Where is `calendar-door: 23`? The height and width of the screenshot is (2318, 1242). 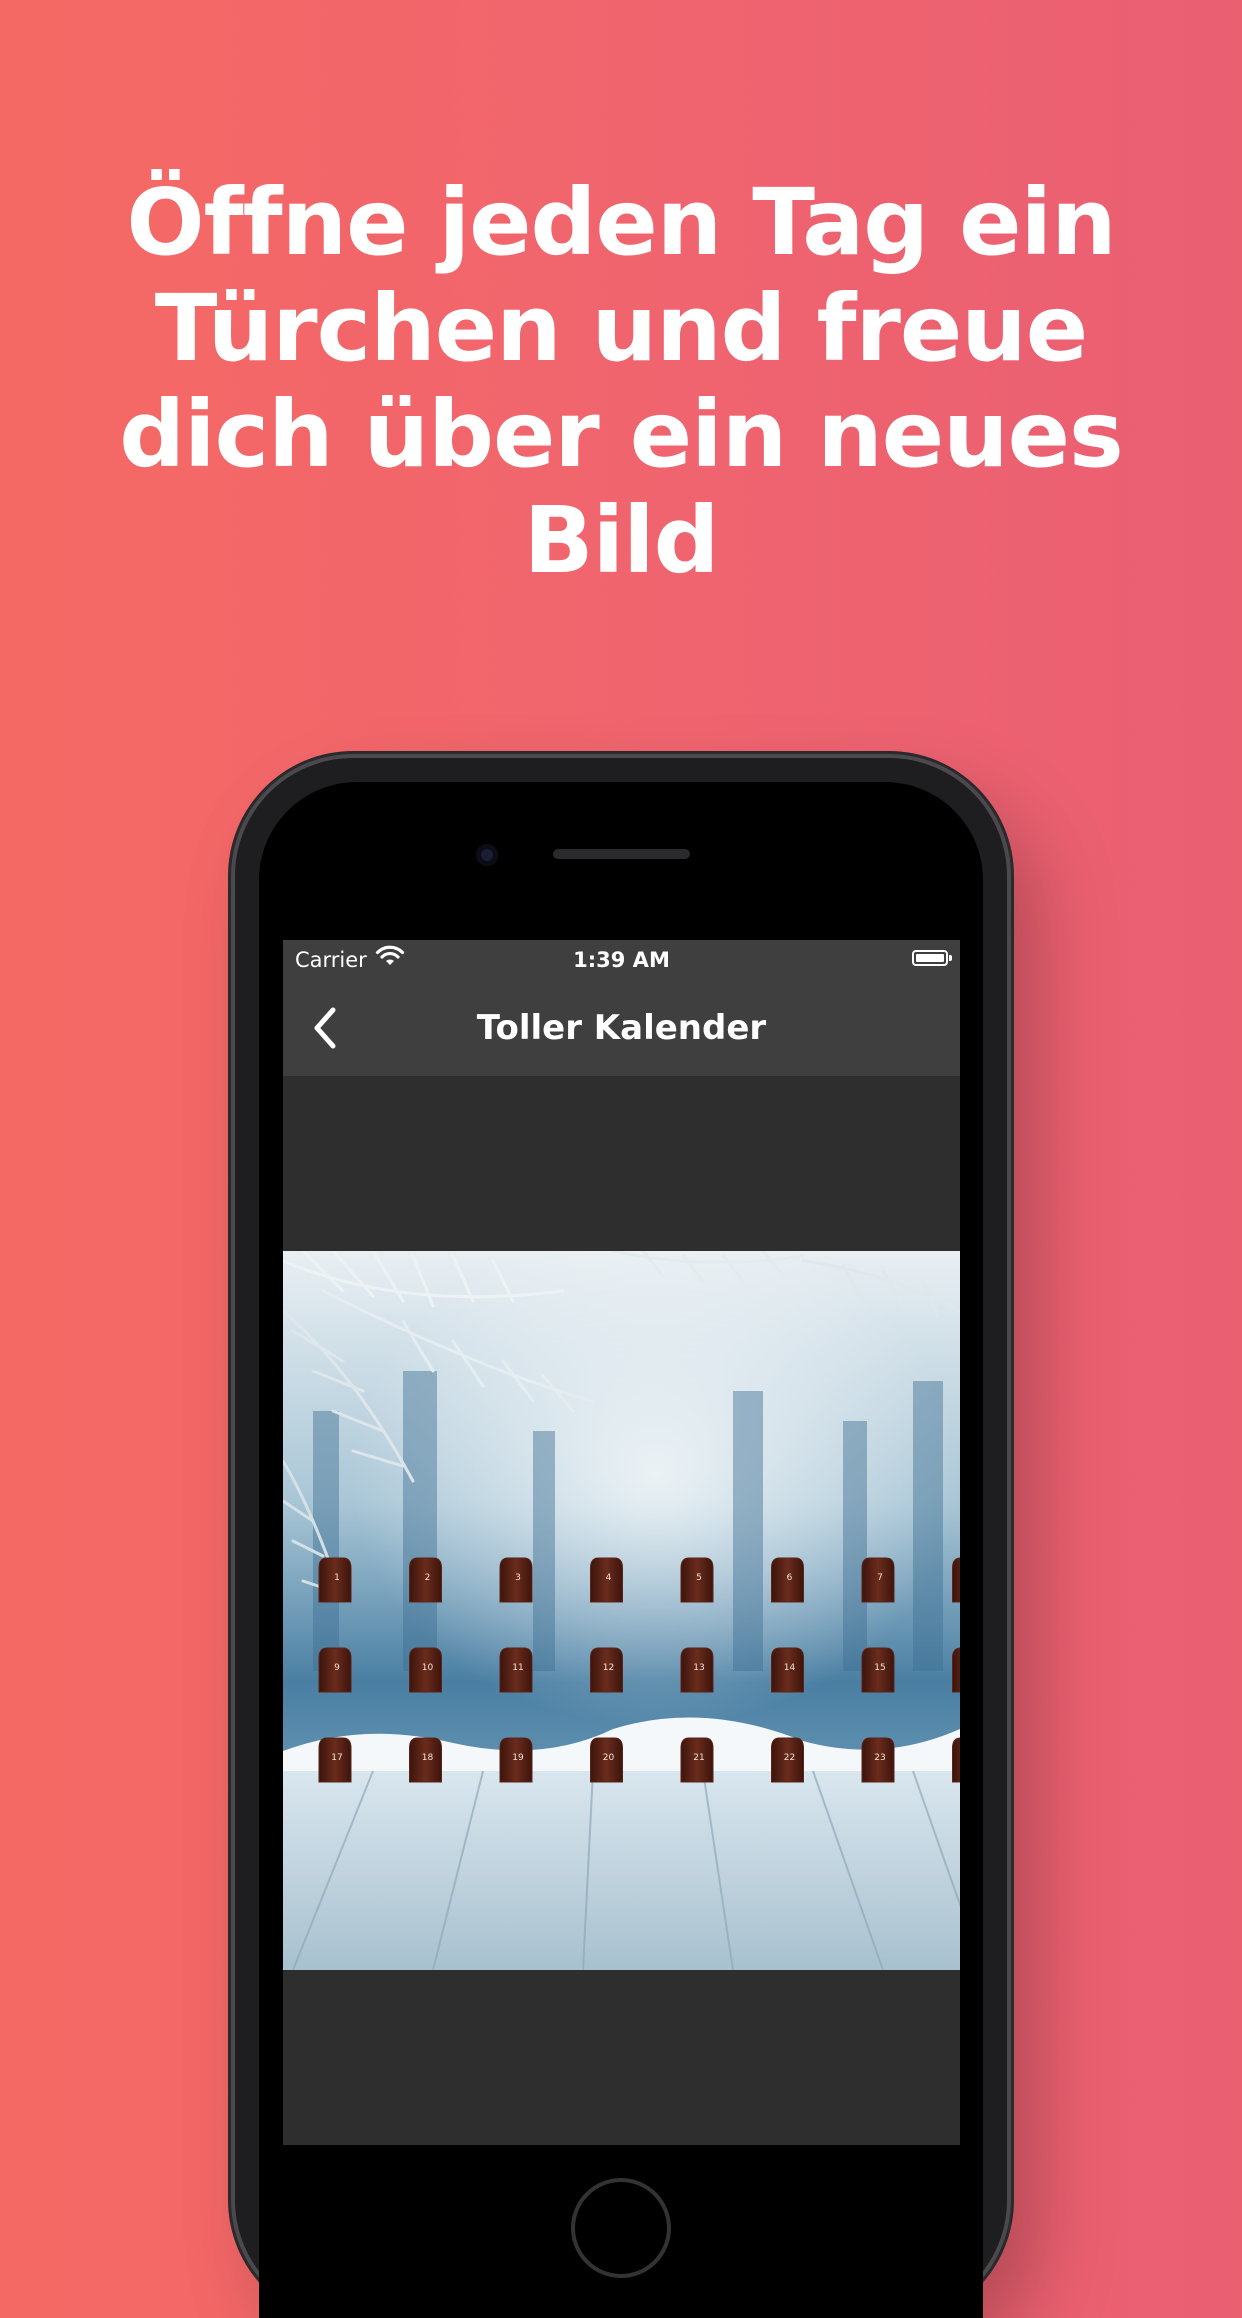 calendar-door: 23 is located at coordinates (878, 1760).